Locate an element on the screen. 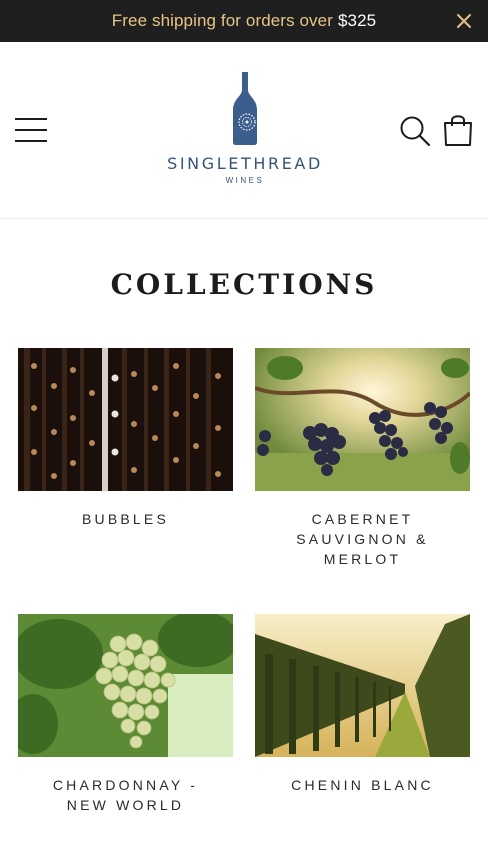 This screenshot has width=488, height=850. bottle-logo-icon is located at coordinates (245, 108).